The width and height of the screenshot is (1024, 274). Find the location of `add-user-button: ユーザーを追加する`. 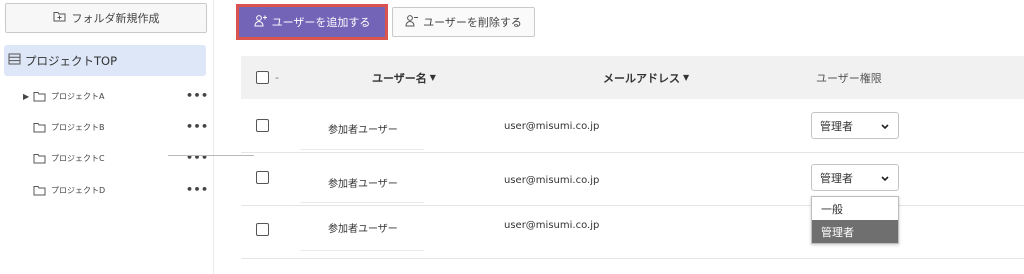

add-user-button: ユーザーを追加する is located at coordinates (312, 22).